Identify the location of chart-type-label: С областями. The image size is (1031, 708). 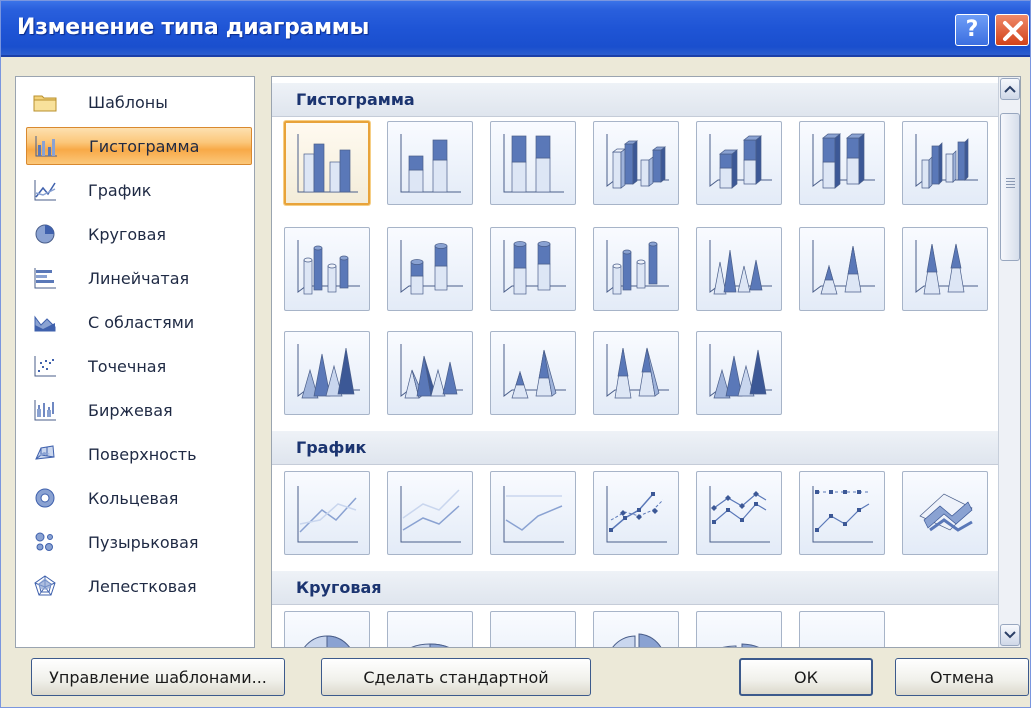
(141, 322).